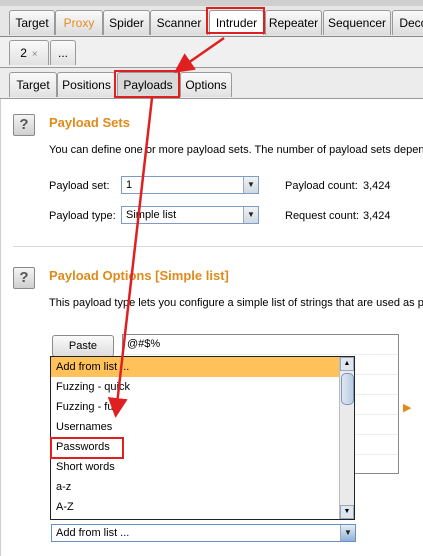  What do you see at coordinates (347, 364) in the screenshot?
I see `scroll-up-icon: ▲` at bounding box center [347, 364].